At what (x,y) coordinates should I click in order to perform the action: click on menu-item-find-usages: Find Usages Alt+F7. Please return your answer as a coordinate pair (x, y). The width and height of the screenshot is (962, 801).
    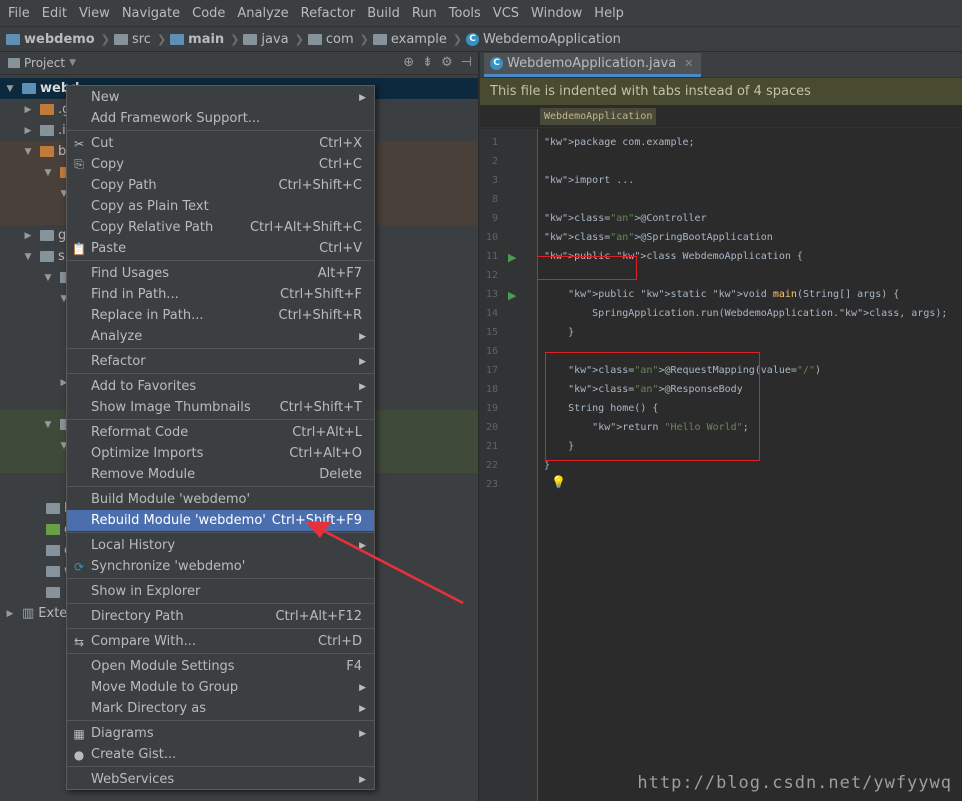
    Looking at the image, I should click on (220, 273).